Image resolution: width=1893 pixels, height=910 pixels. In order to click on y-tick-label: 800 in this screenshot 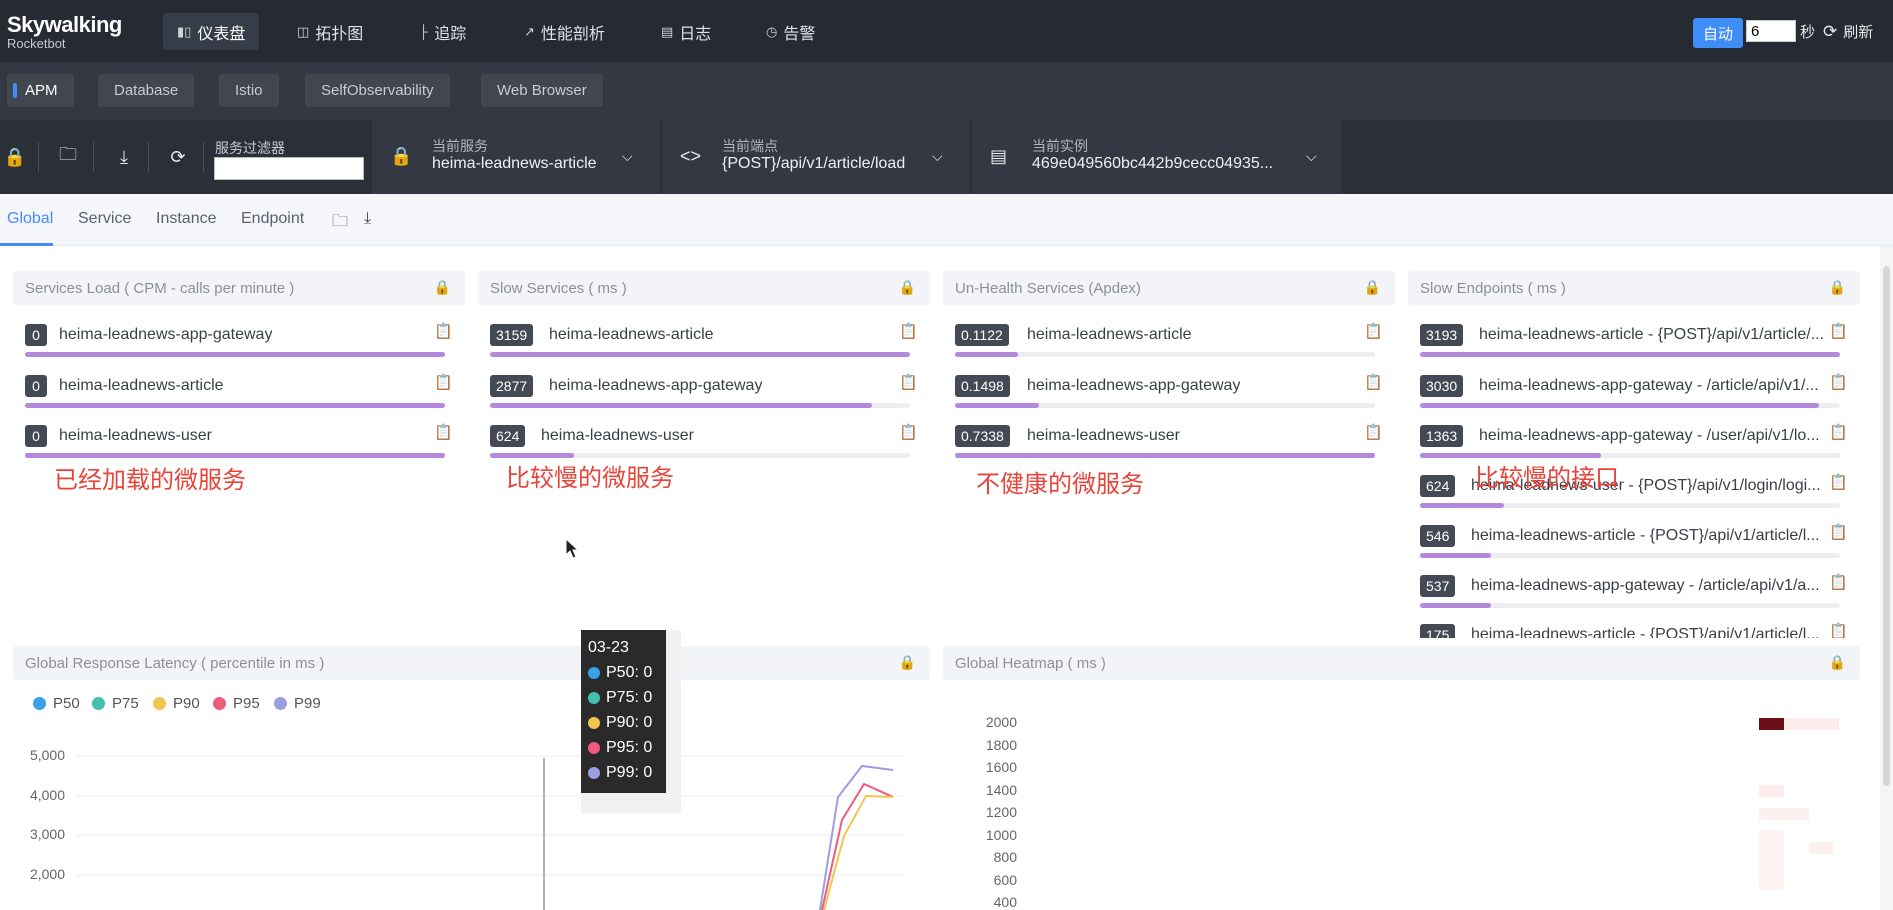, I will do `click(1005, 857)`.